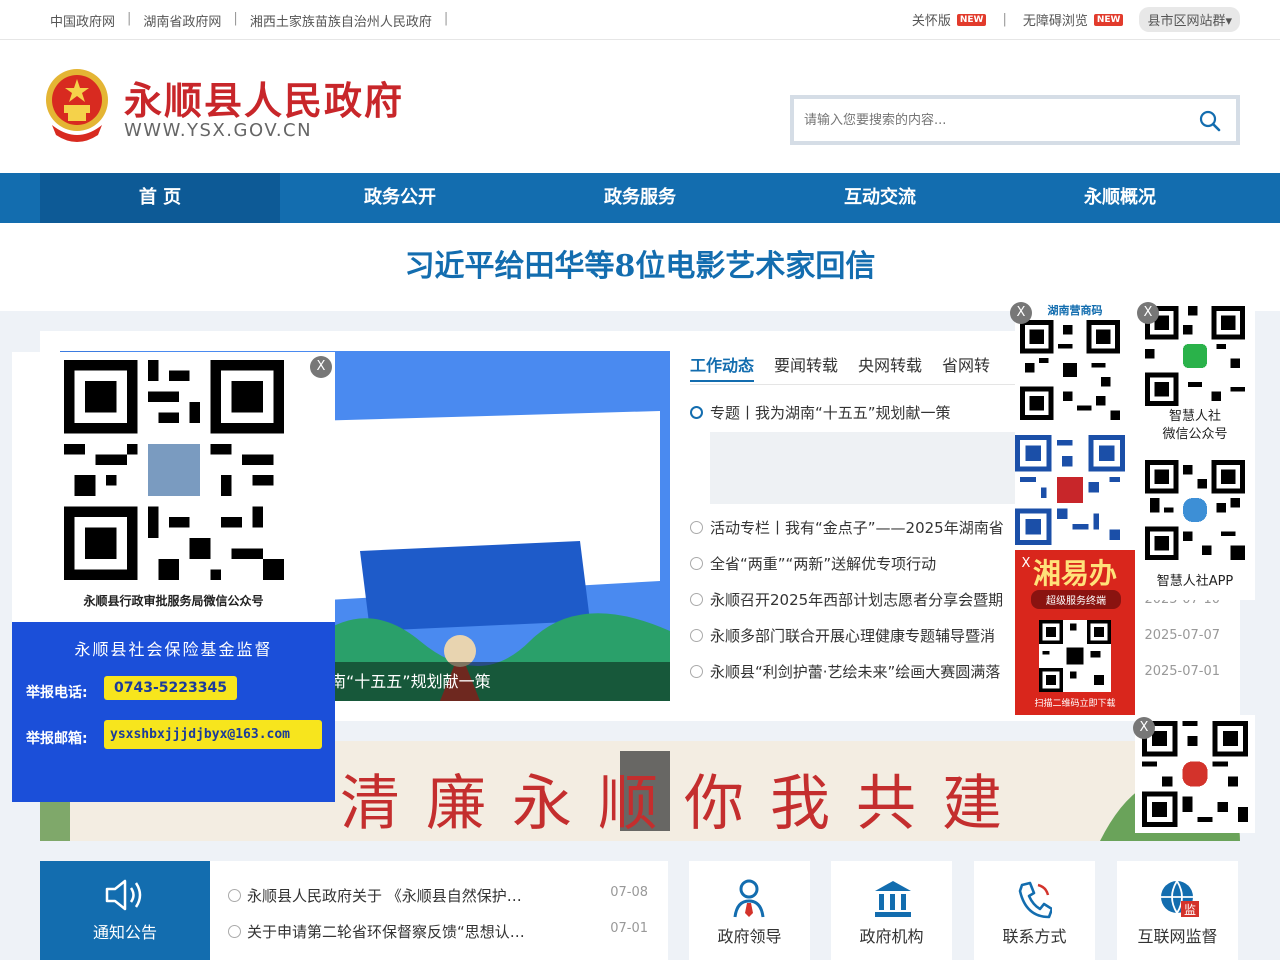  I want to click on notice-tab: 通知公告, so click(125, 910).